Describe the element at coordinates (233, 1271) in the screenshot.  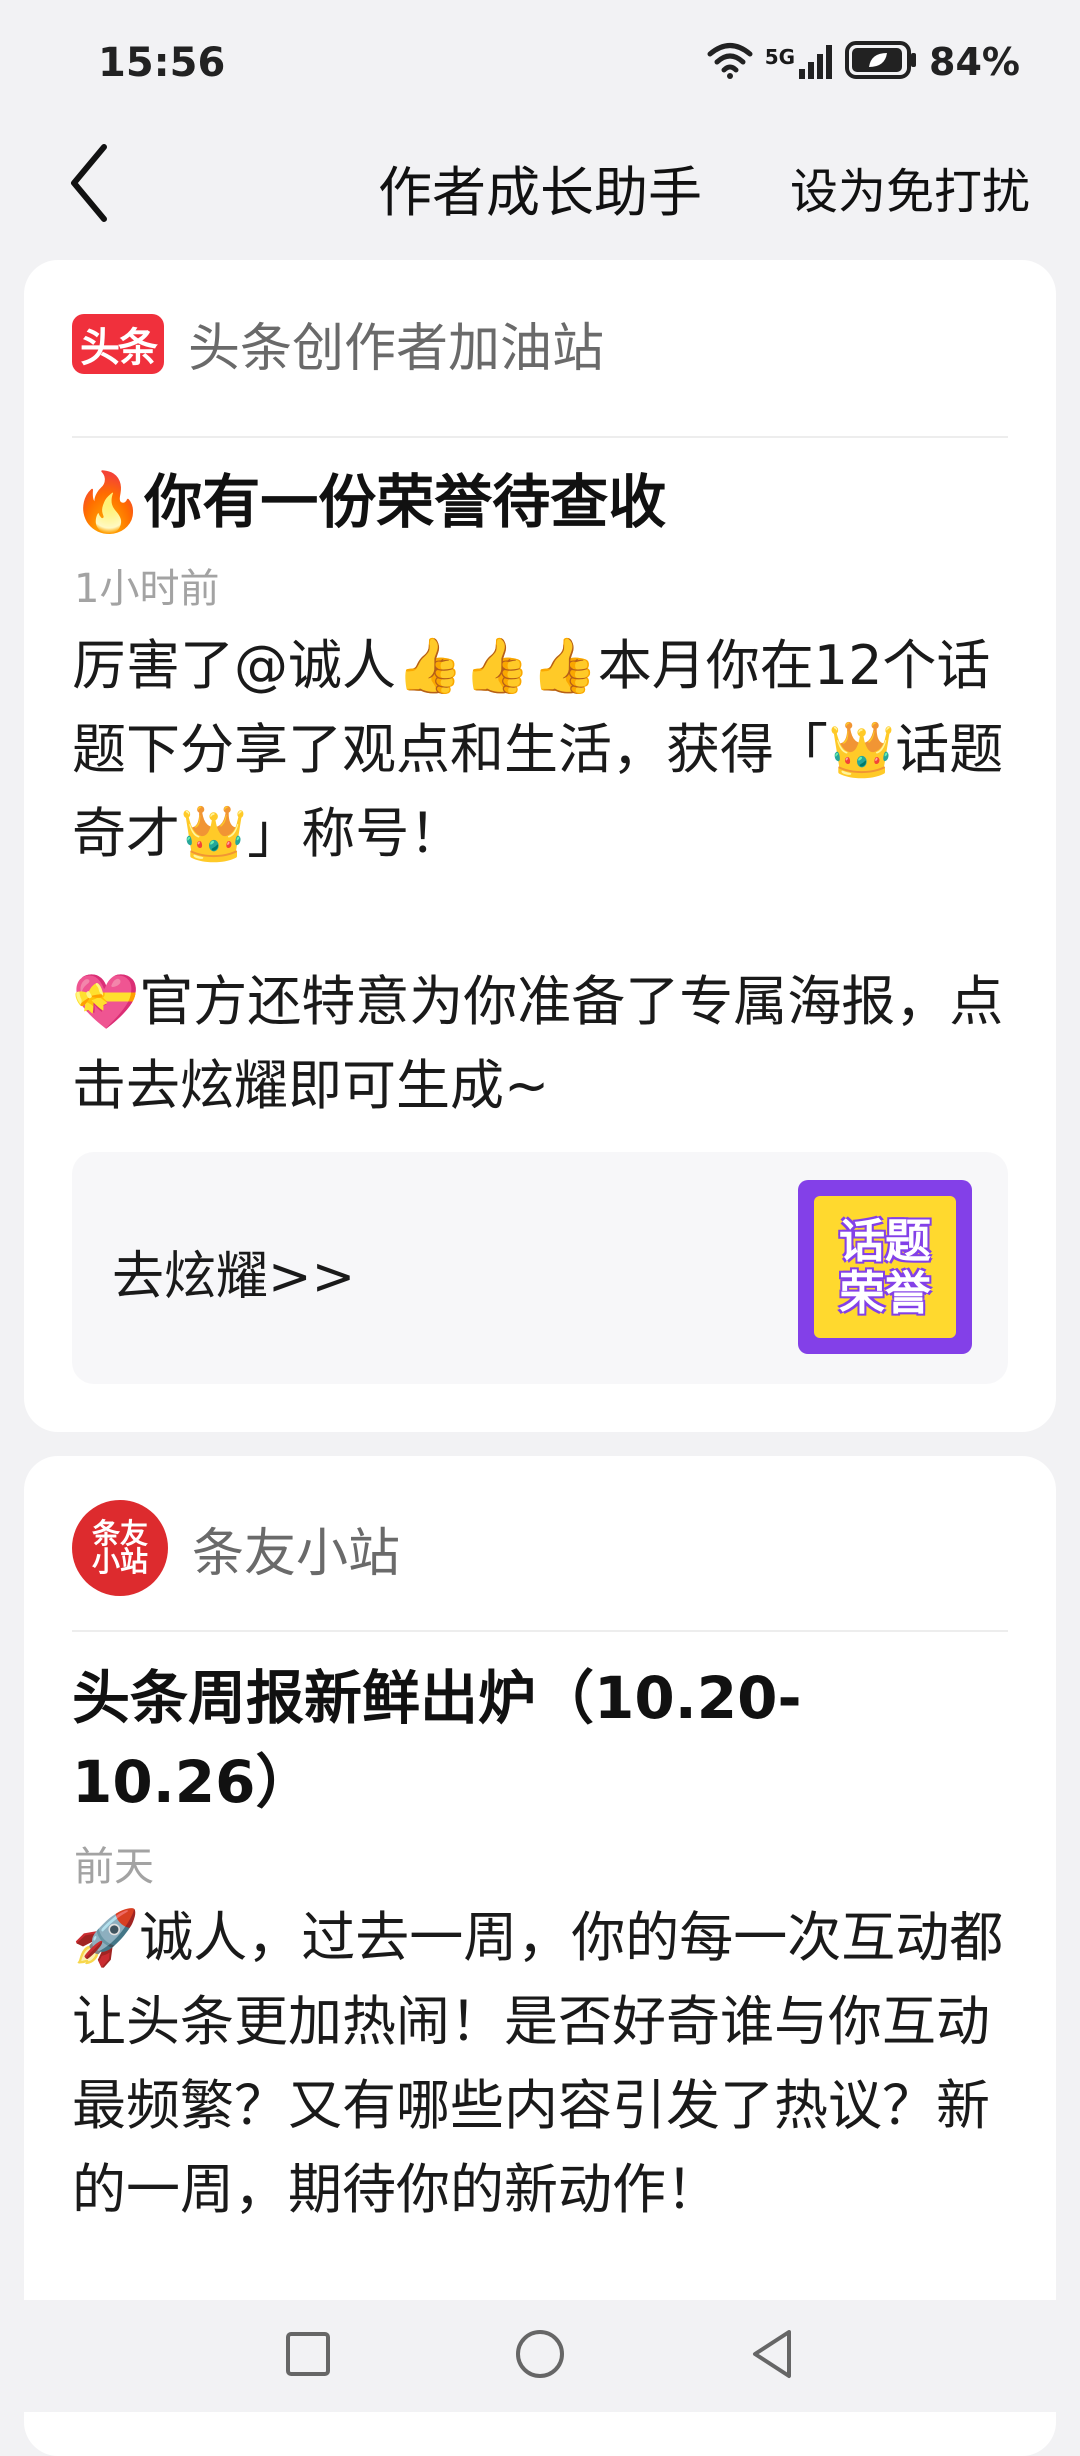
I see `show-off-link: 去炫耀>>` at that location.